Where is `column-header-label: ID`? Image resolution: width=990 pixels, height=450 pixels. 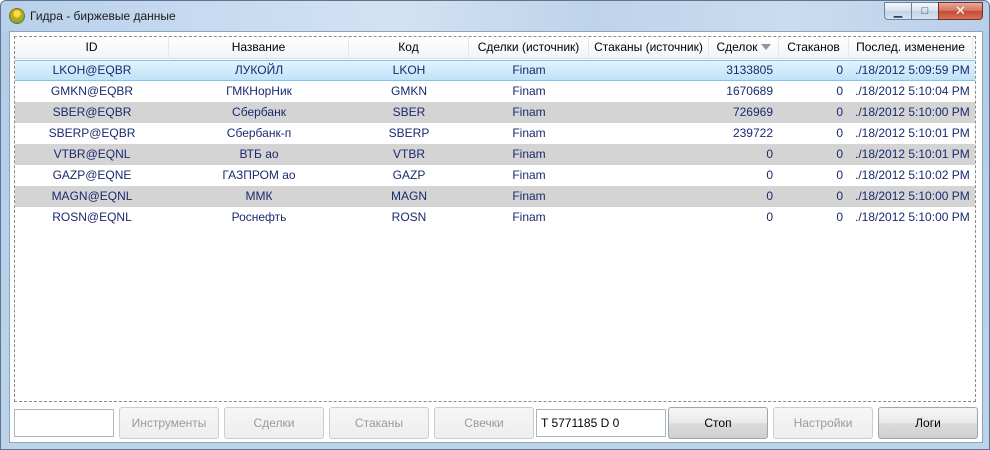 column-header-label: ID is located at coordinates (91, 47).